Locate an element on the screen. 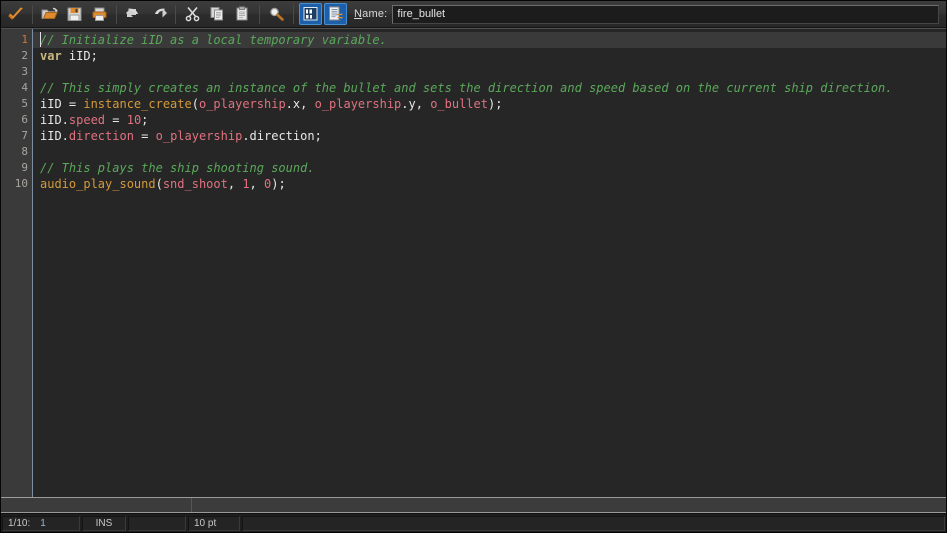 The width and height of the screenshot is (947, 533). name-label-mnemonic: N is located at coordinates (358, 14).